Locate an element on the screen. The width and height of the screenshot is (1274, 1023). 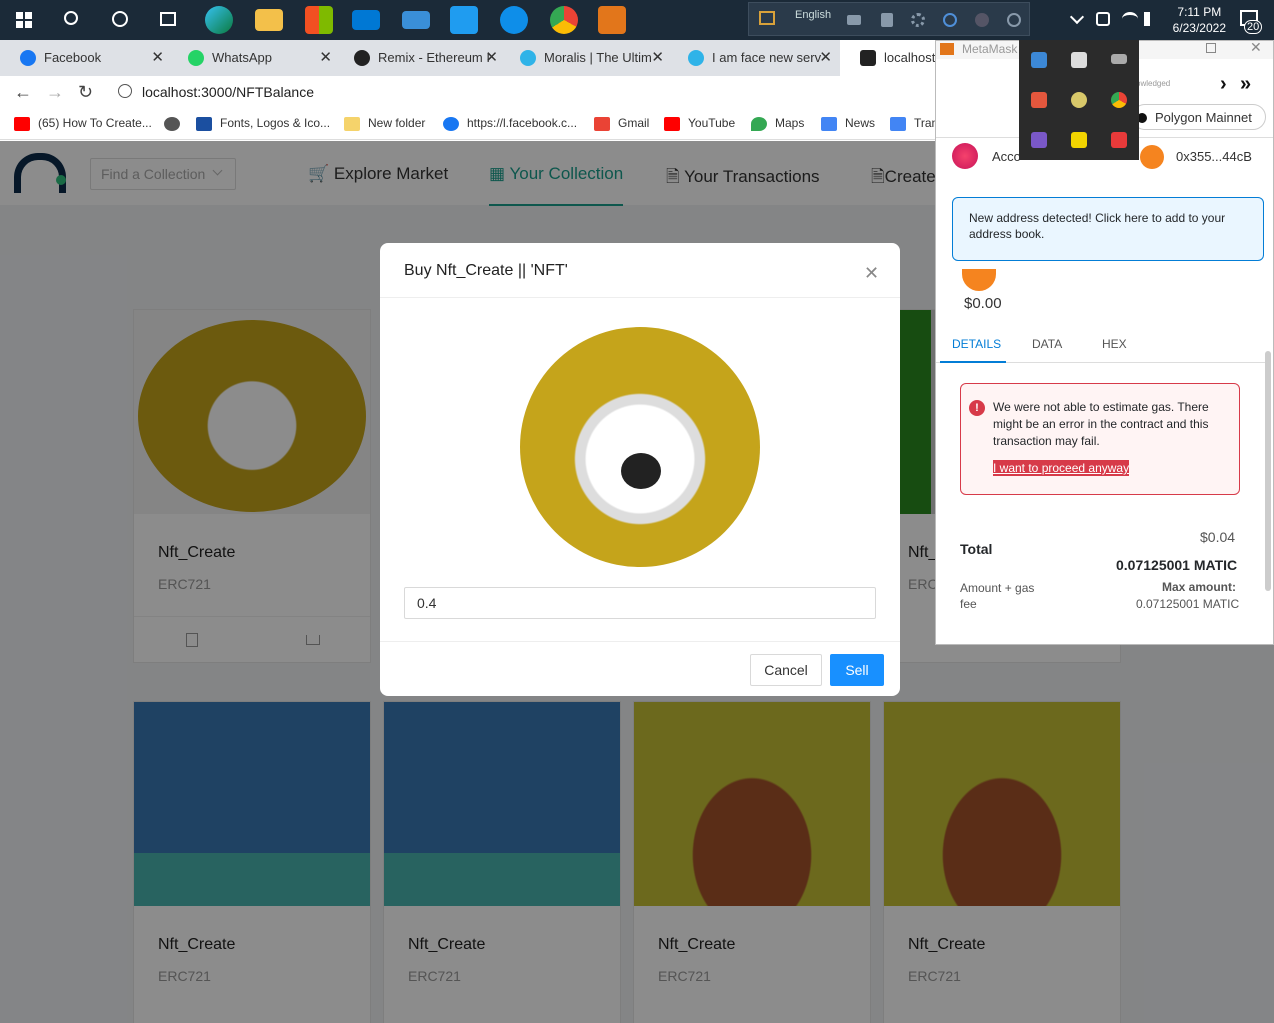
vmware-icon is located at coordinates (1039, 60).